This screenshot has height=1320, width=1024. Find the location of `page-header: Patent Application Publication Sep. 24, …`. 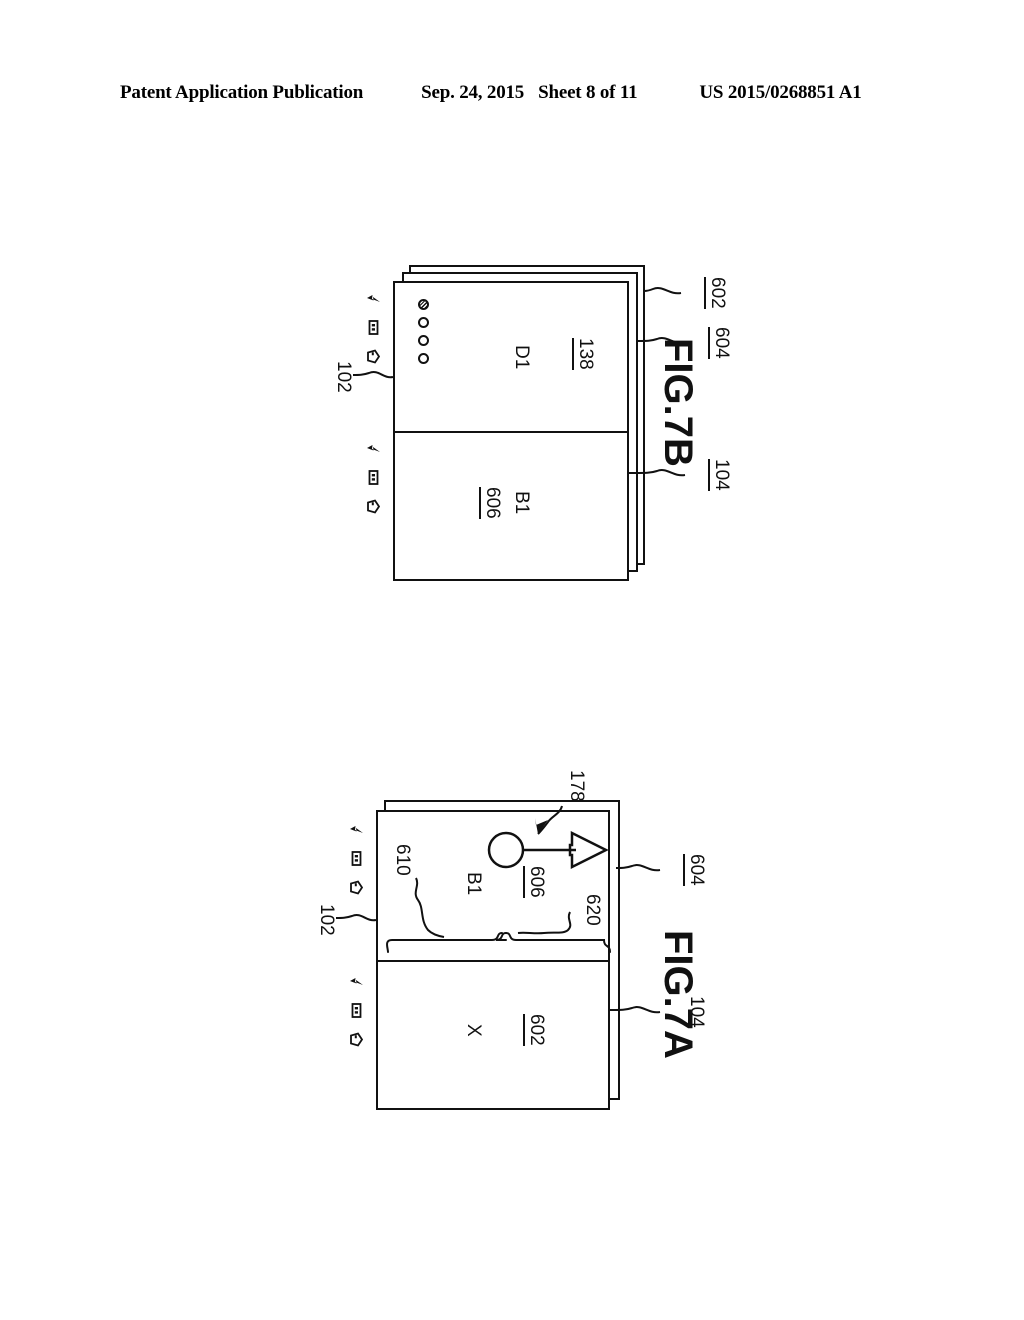

page-header: Patent Application Publication Sep. 24, … is located at coordinates (515, 93).